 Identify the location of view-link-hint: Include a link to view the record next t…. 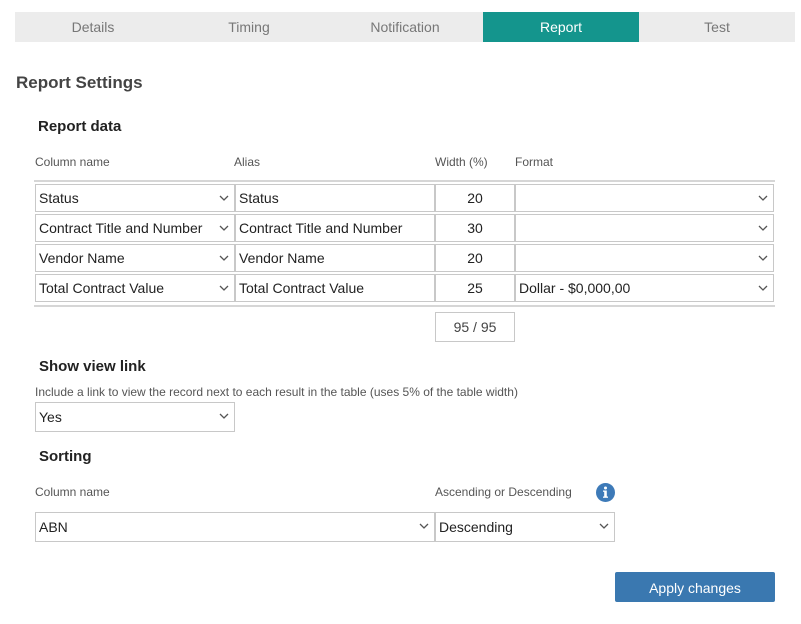
(276, 392).